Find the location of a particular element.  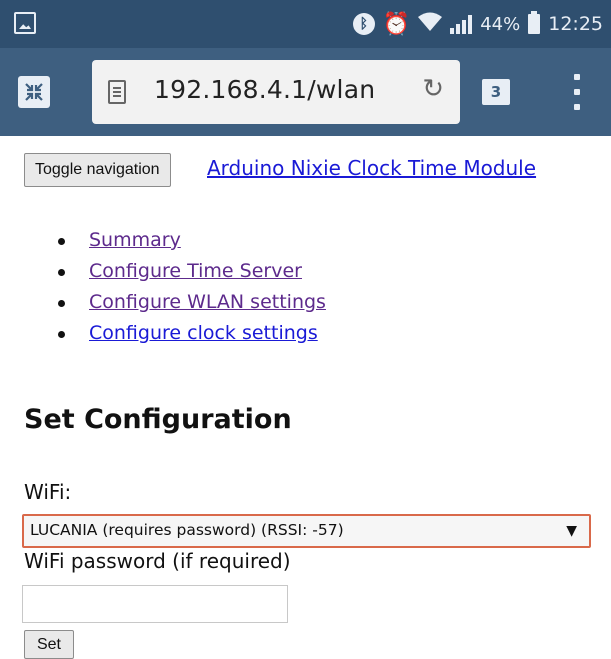

address-bar: 192.168.4.1/wlan ↻ is located at coordinates (276, 92).